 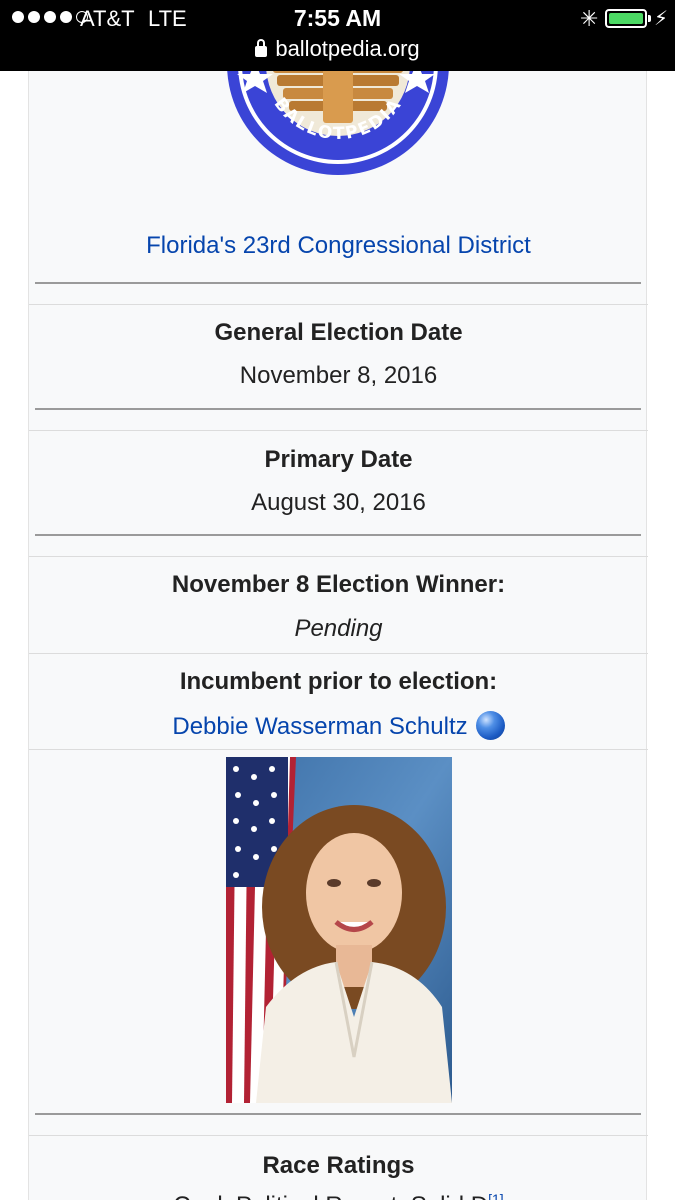 What do you see at coordinates (338, 375) in the screenshot?
I see `general-election-date: November 8, 2016` at bounding box center [338, 375].